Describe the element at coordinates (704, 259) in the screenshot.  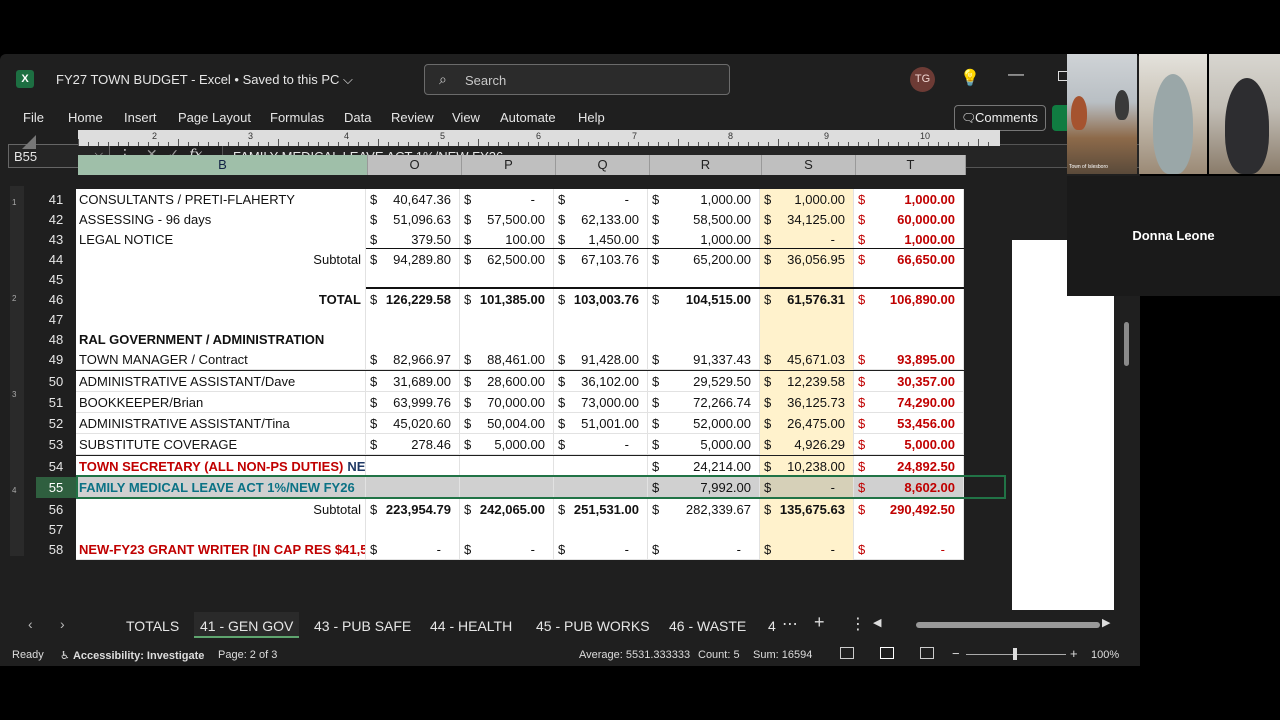
I see `cell-r: $65,200.00` at that location.